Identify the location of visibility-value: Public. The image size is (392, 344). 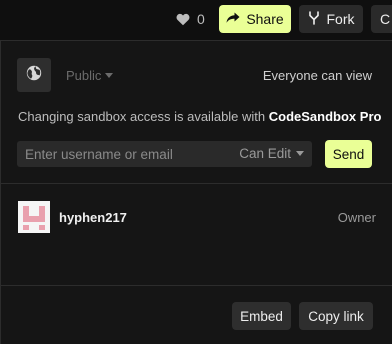
(84, 75).